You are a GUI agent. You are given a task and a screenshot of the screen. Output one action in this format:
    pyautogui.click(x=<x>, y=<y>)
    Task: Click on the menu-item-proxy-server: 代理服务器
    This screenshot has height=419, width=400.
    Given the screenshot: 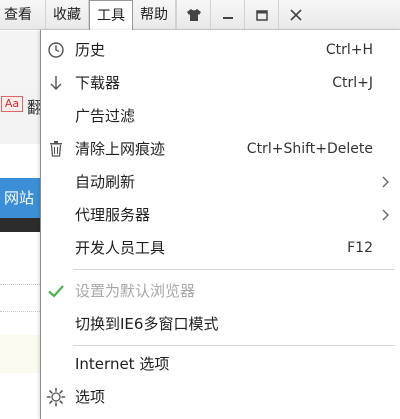 What is the action you would take?
    pyautogui.click(x=220, y=214)
    